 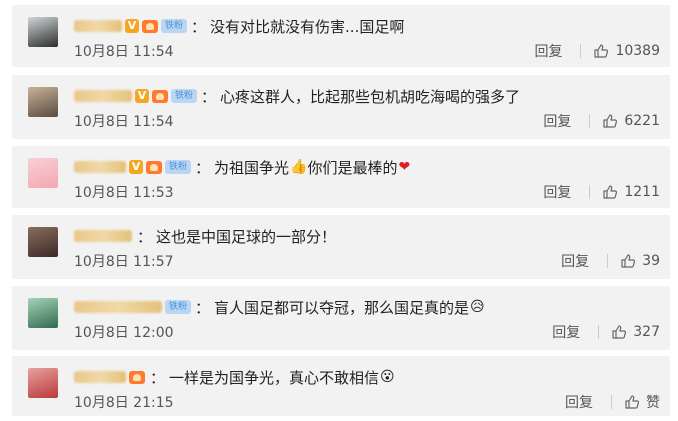 I want to click on like-count: 1211, so click(x=642, y=192).